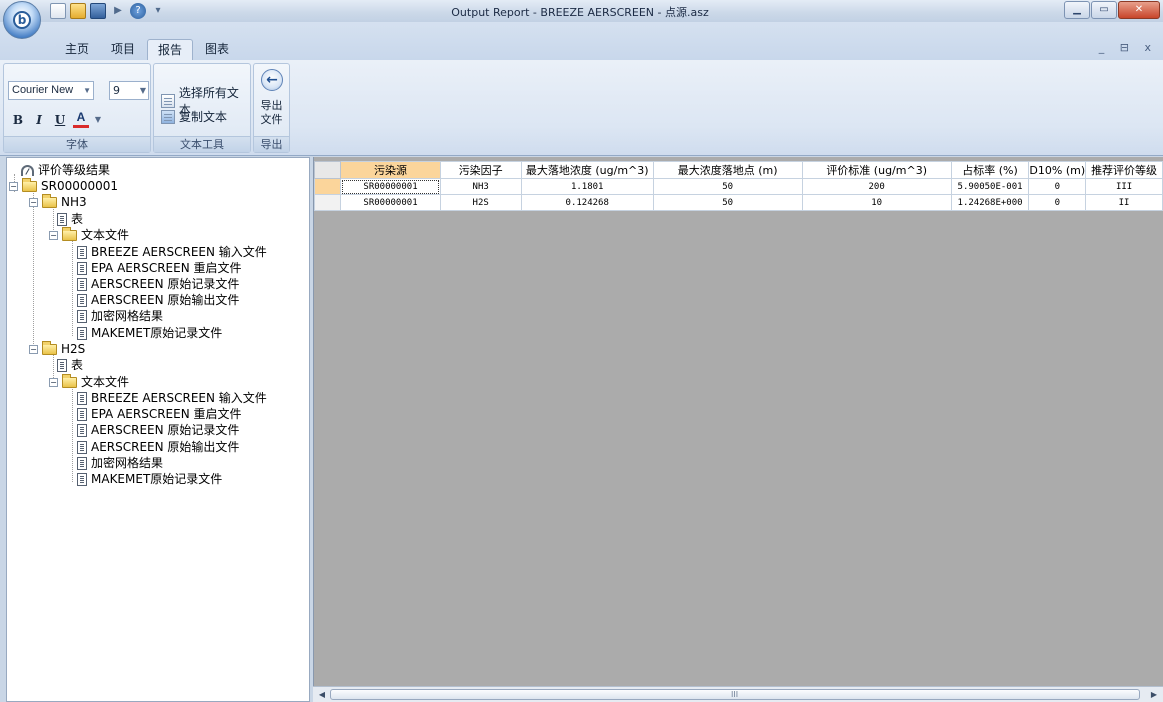 This screenshot has width=1163, height=702. What do you see at coordinates (60, 120) in the screenshot?
I see `underline-button: U` at bounding box center [60, 120].